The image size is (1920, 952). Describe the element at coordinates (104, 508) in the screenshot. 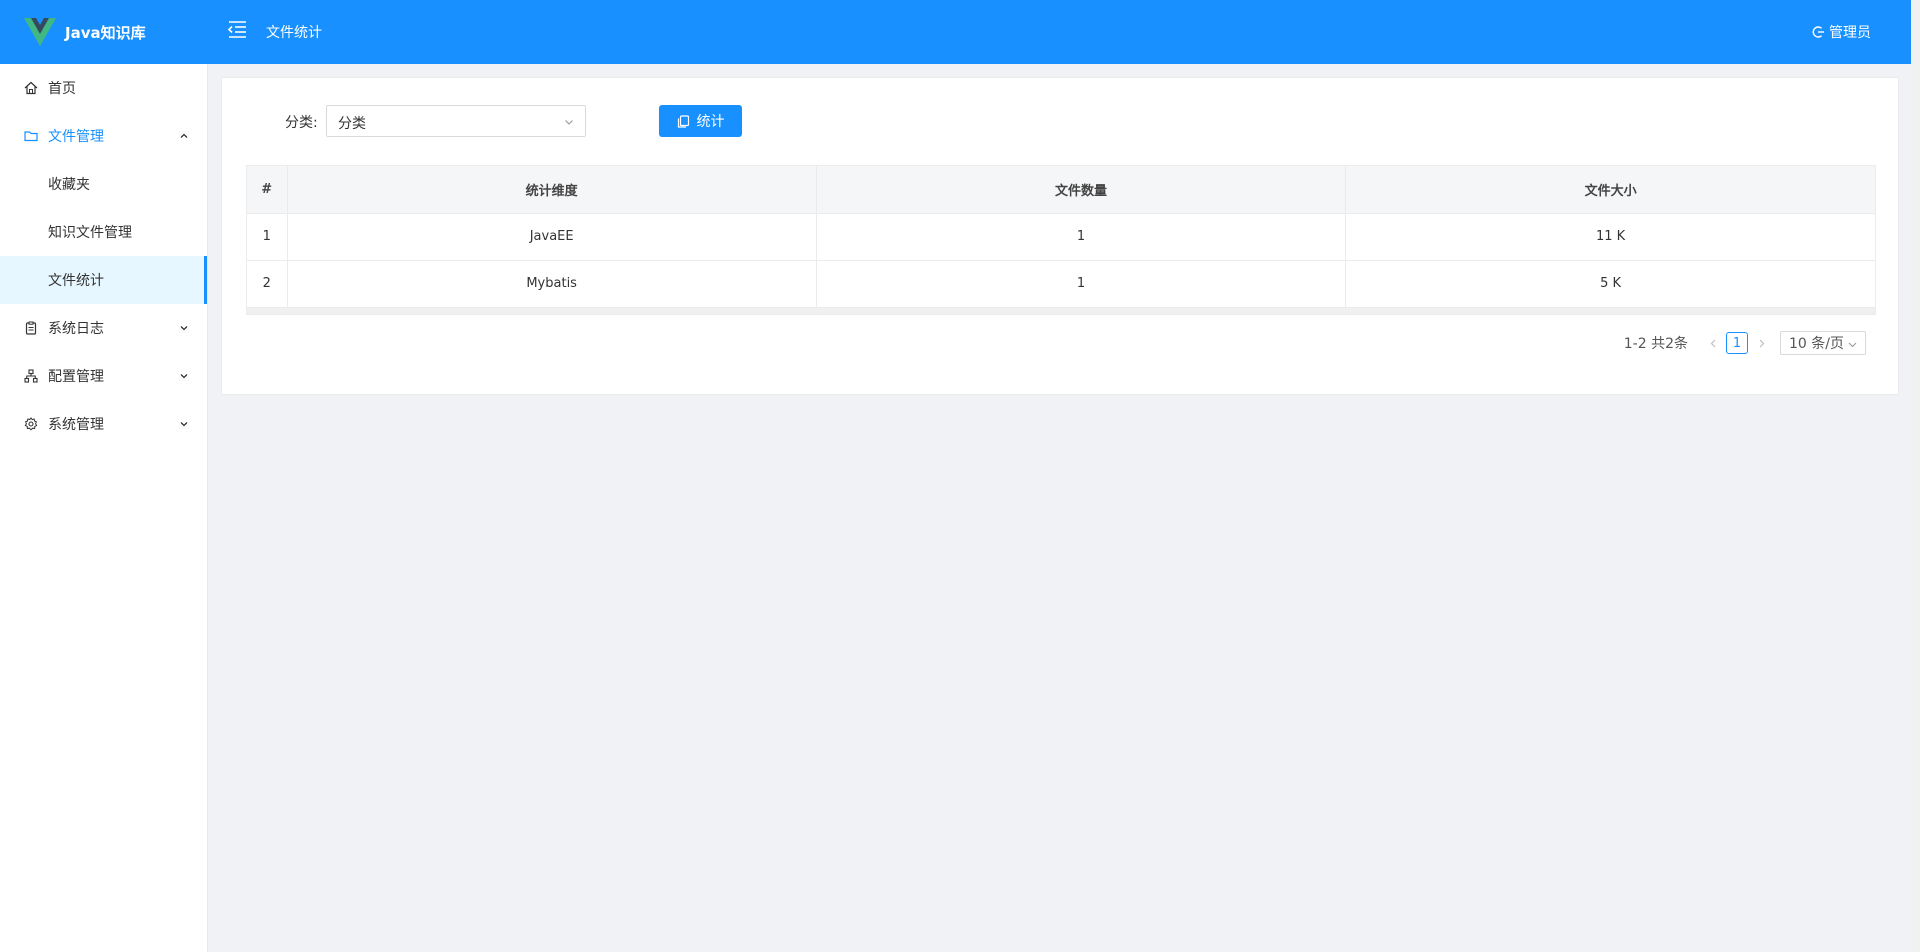

I see `sidebar: 首页 文件管理 收藏夹 知识文件管理 文件统计 系统日志 配置管理 系统管理` at that location.